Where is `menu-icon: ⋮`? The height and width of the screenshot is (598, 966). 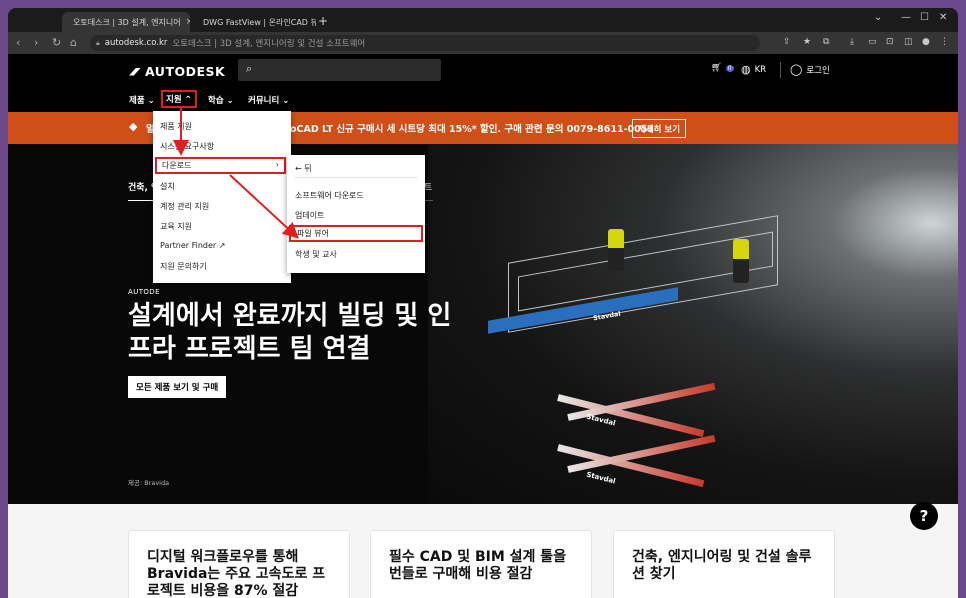 menu-icon: ⋮ is located at coordinates (944, 42).